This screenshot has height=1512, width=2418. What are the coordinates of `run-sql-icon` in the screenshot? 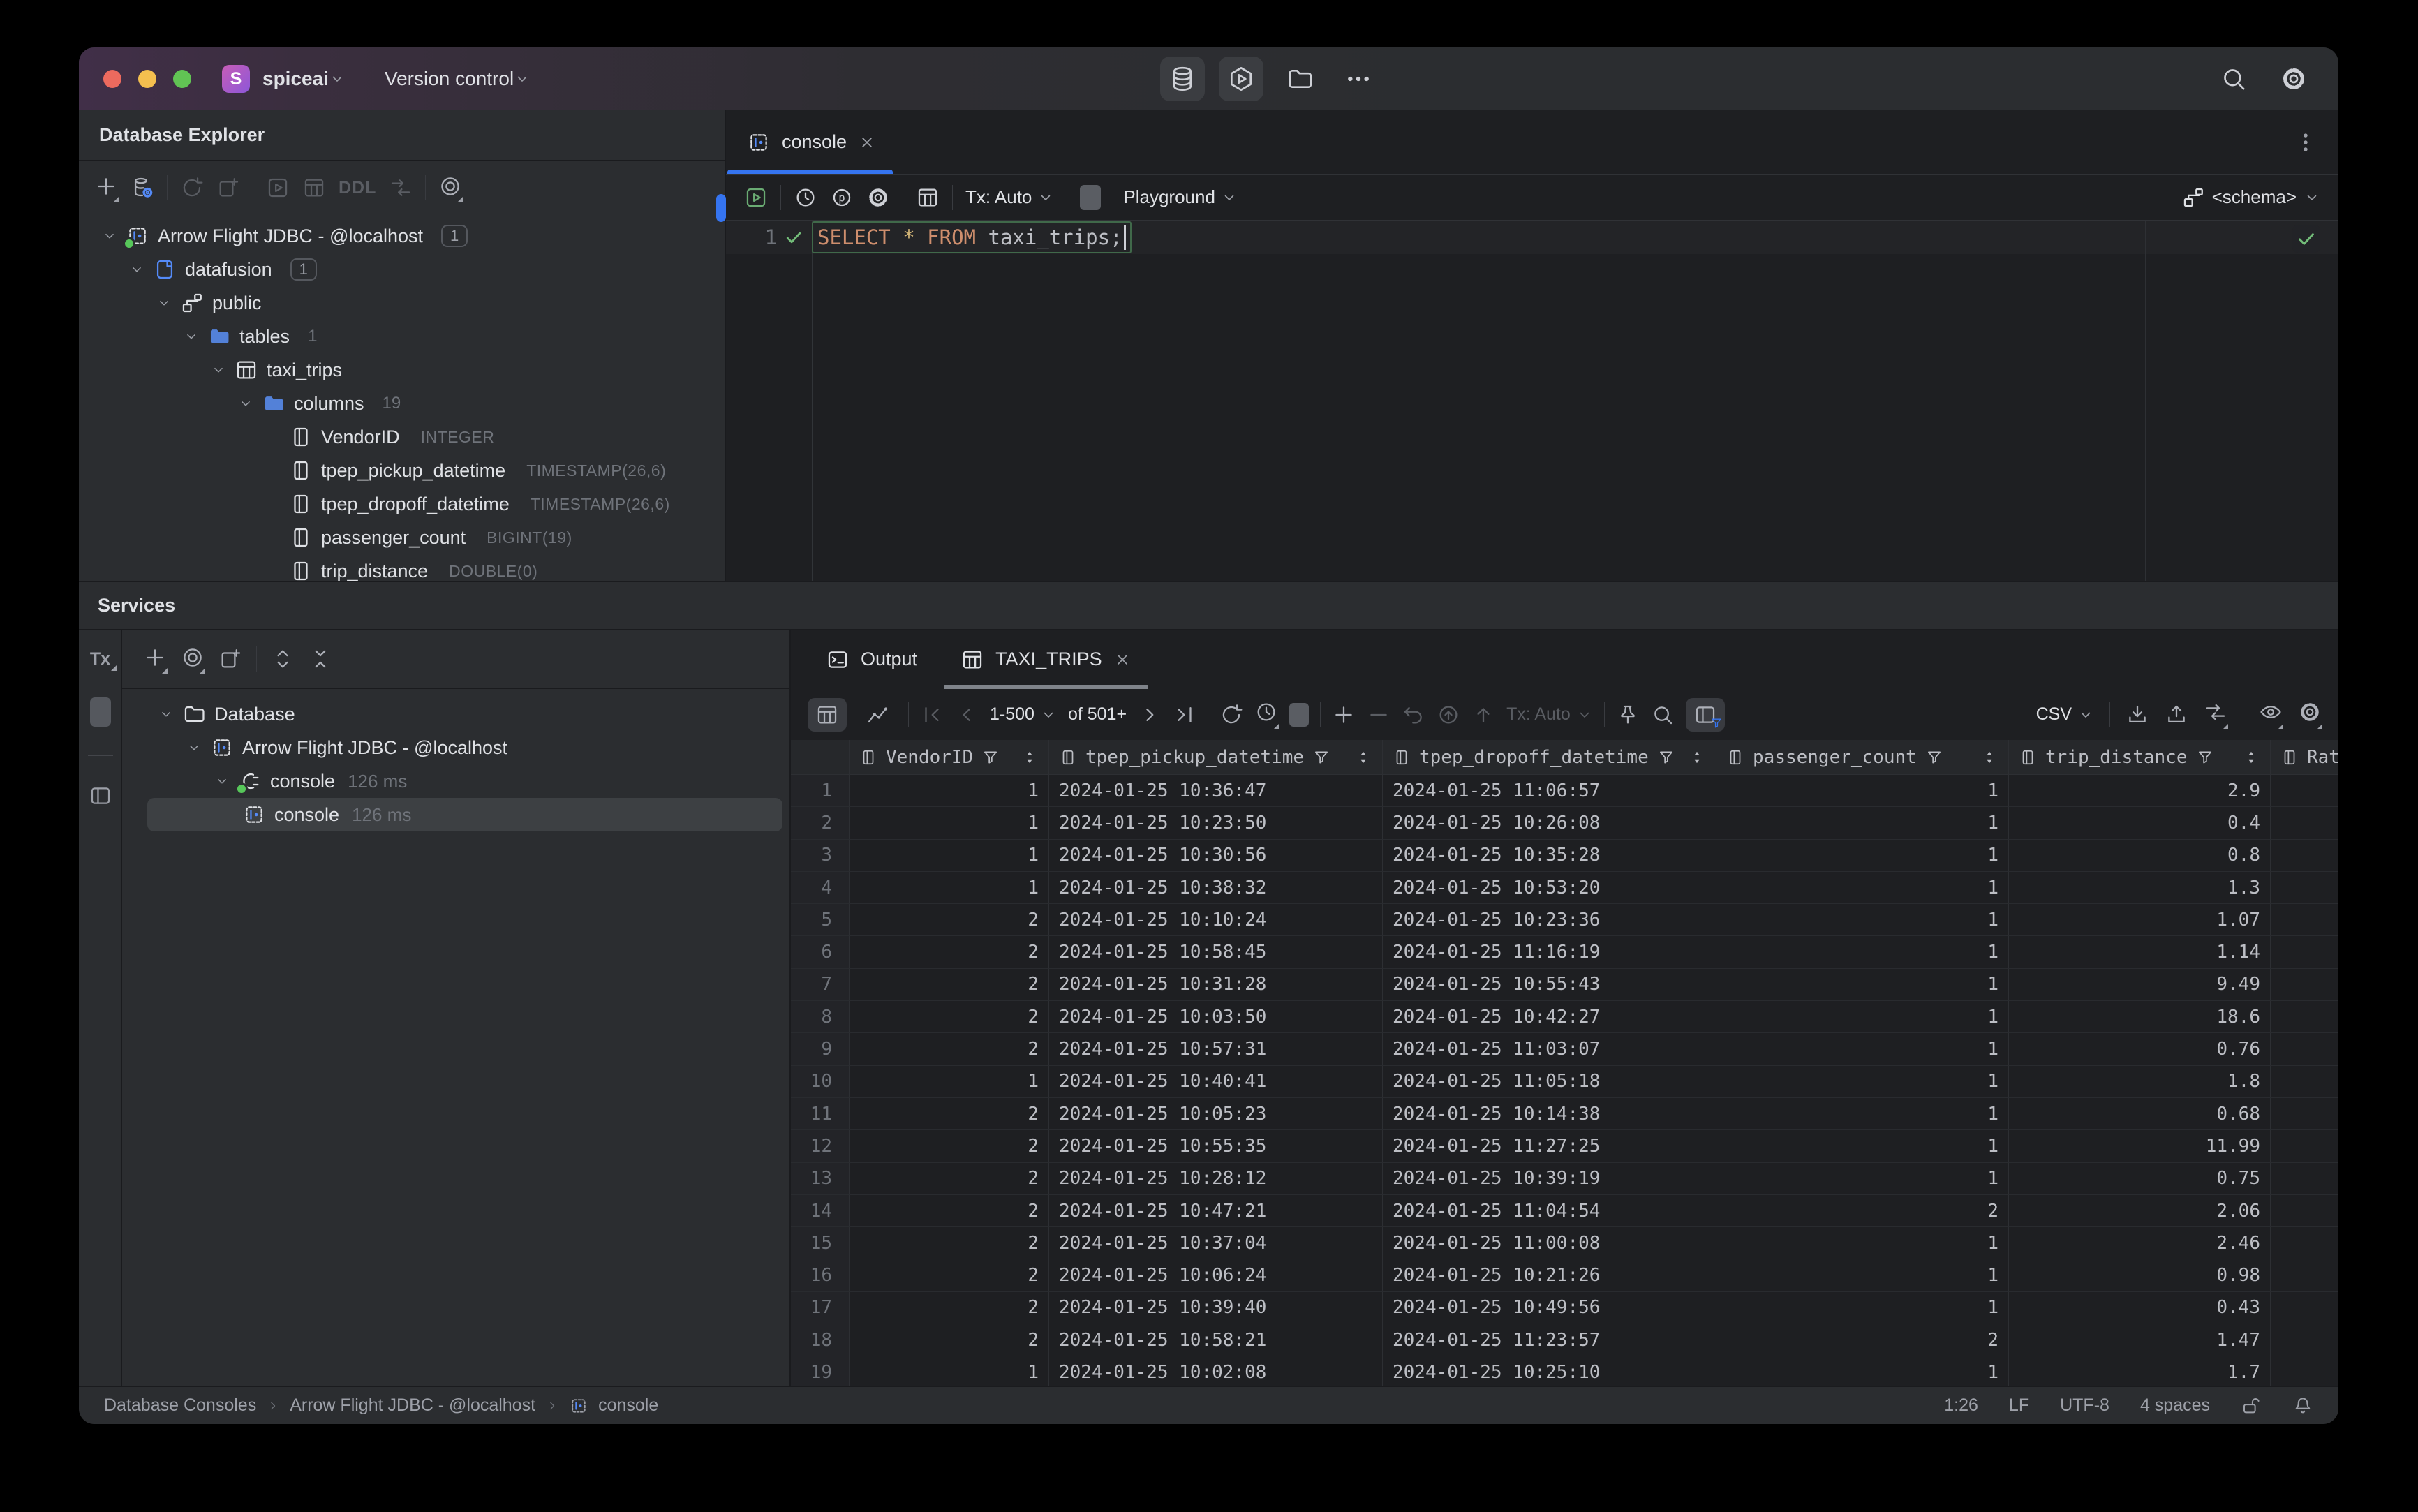 It's located at (278, 188).